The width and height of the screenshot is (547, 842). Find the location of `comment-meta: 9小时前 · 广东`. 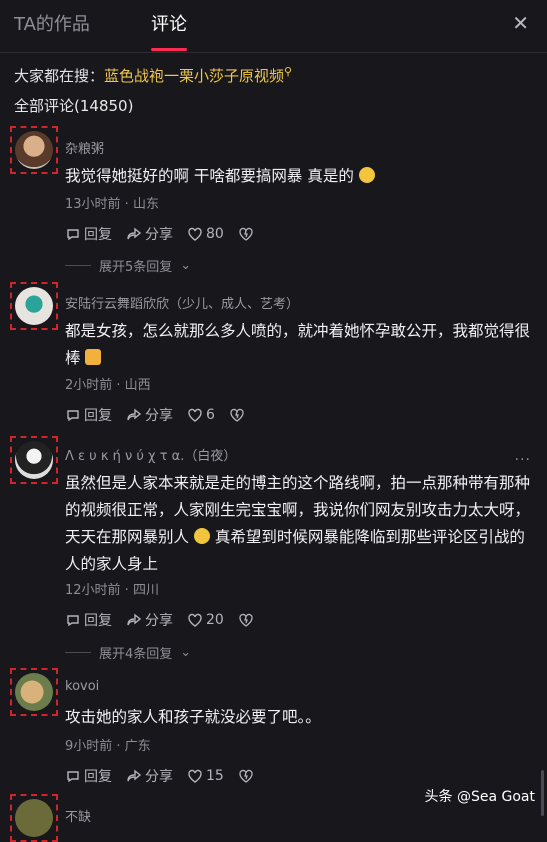

comment-meta: 9小时前 · 广东 is located at coordinates (108, 746).